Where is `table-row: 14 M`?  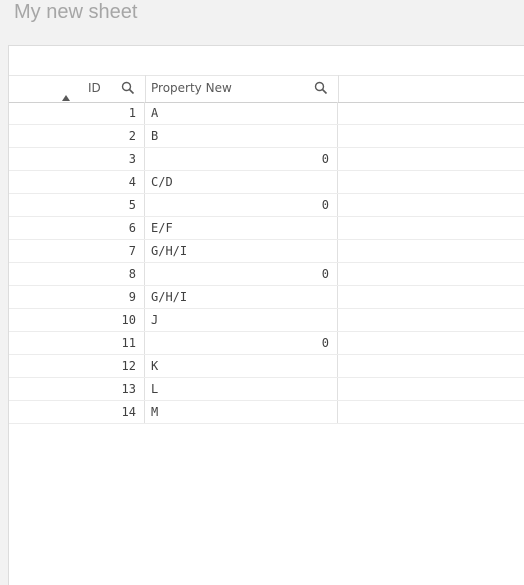
table-row: 14 M is located at coordinates (266, 412).